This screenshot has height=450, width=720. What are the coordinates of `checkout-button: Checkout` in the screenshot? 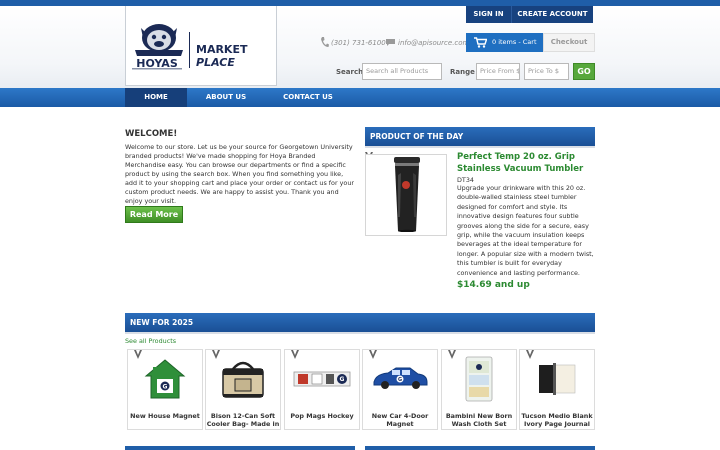 It's located at (569, 42).